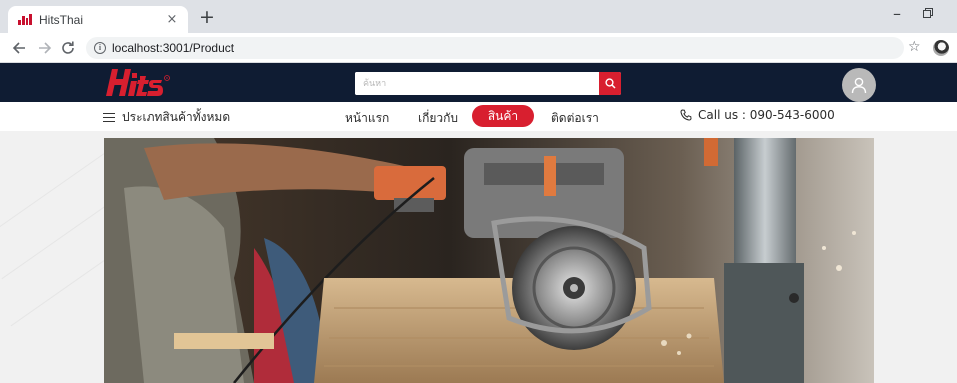 The height and width of the screenshot is (383, 957). I want to click on nav-link-contact: ติดต่อเรา, so click(575, 118).